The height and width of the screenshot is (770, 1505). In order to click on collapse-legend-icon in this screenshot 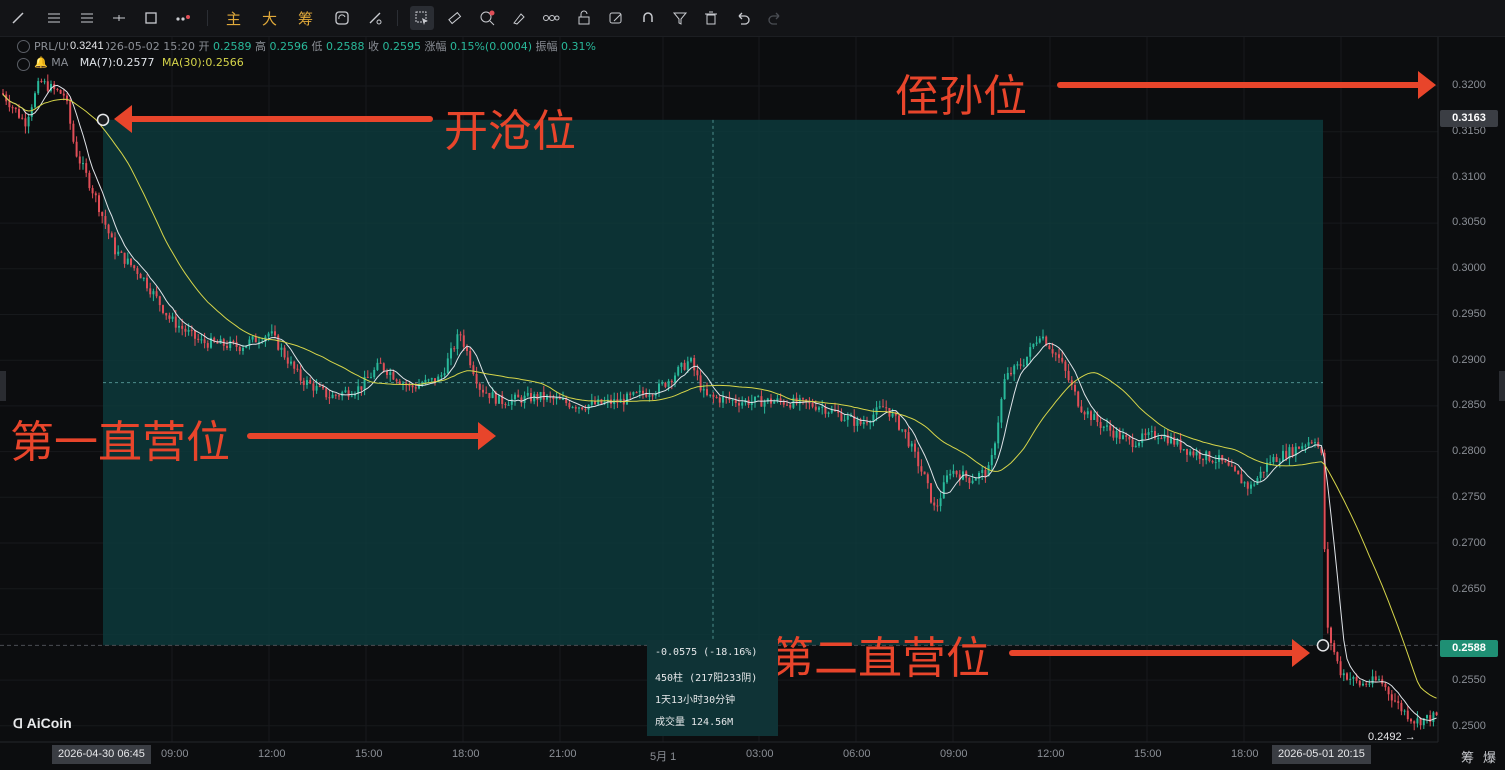, I will do `click(23, 46)`.